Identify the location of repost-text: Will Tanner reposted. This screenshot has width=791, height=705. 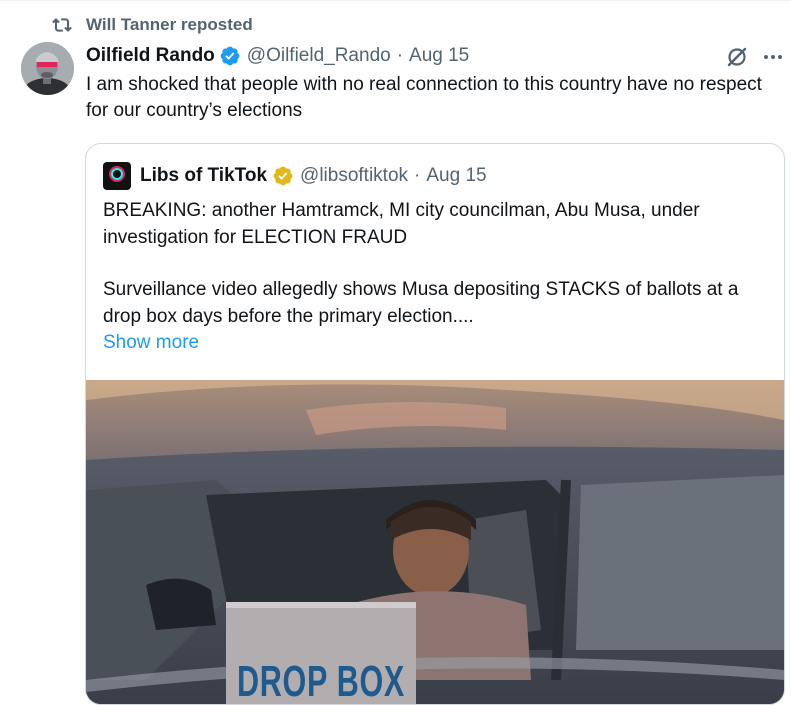
(169, 24).